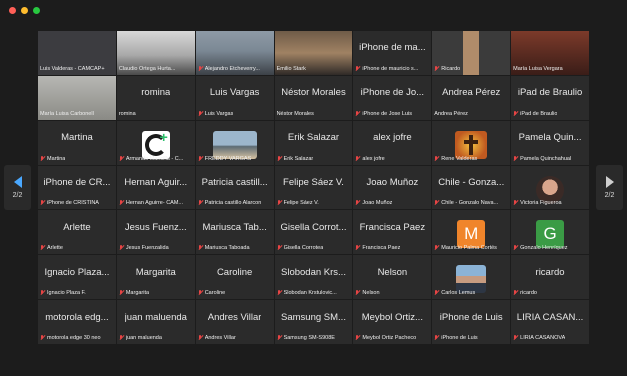 Image resolution: width=627 pixels, height=376 pixels. What do you see at coordinates (392, 232) in the screenshot?
I see `participant-tile: Francisca Paez Francisca Paez` at bounding box center [392, 232].